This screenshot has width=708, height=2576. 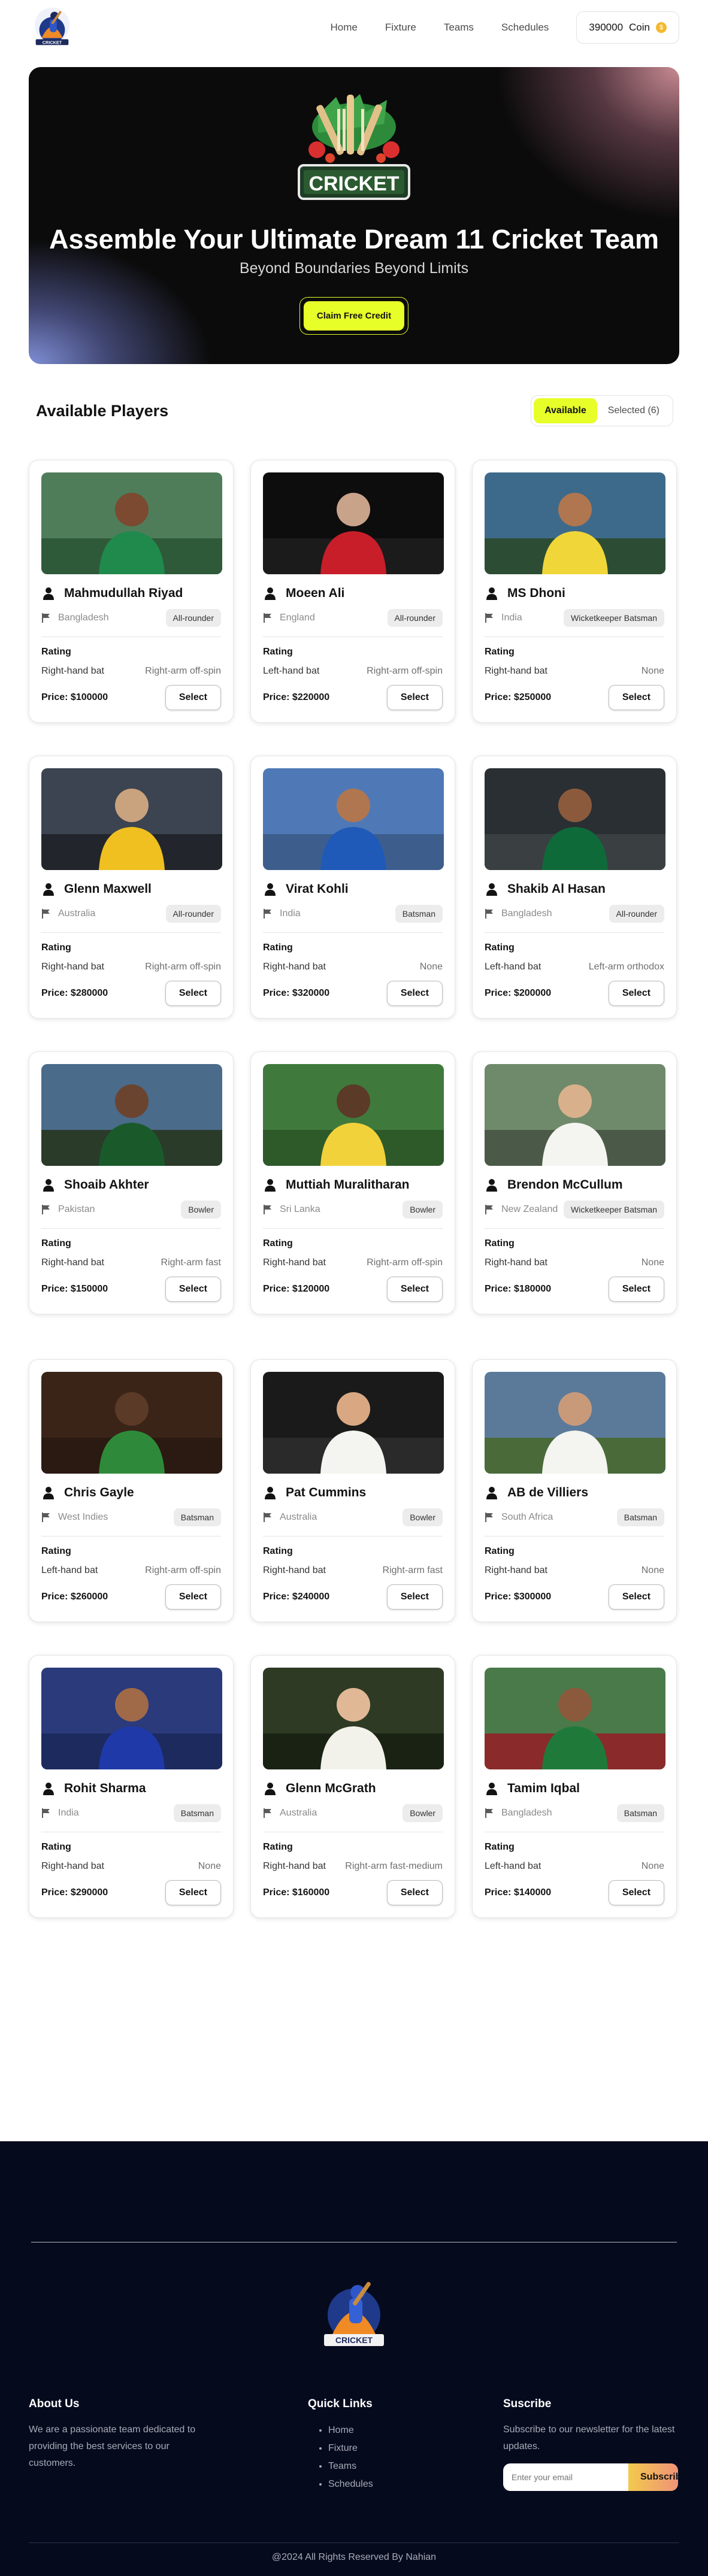 What do you see at coordinates (131, 1522) in the screenshot?
I see `player-country-row: West Indies Batsman` at bounding box center [131, 1522].